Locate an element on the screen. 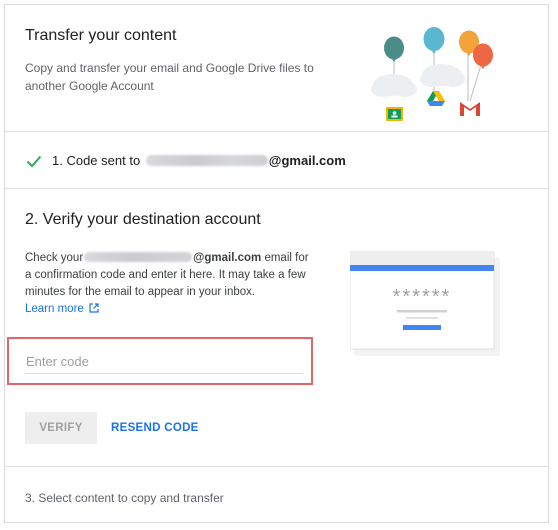 This screenshot has width=558, height=530. code-email-illustration: ****** is located at coordinates (425, 303).